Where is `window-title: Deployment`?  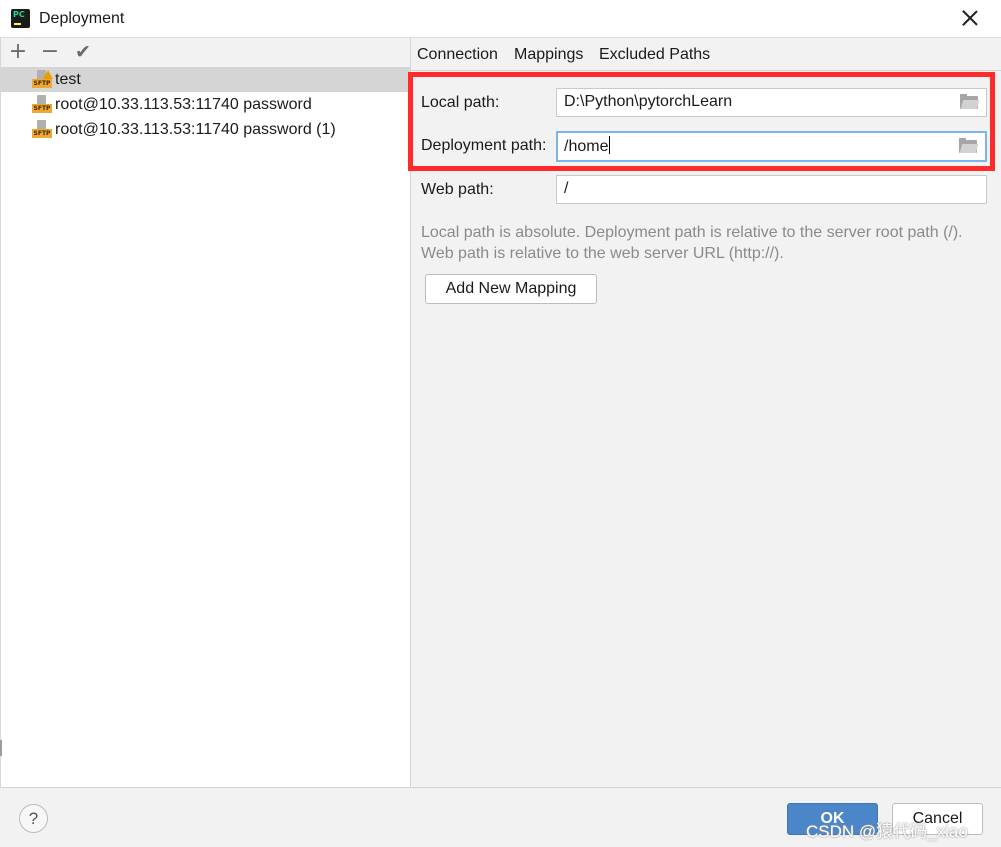 window-title: Deployment is located at coordinates (82, 18).